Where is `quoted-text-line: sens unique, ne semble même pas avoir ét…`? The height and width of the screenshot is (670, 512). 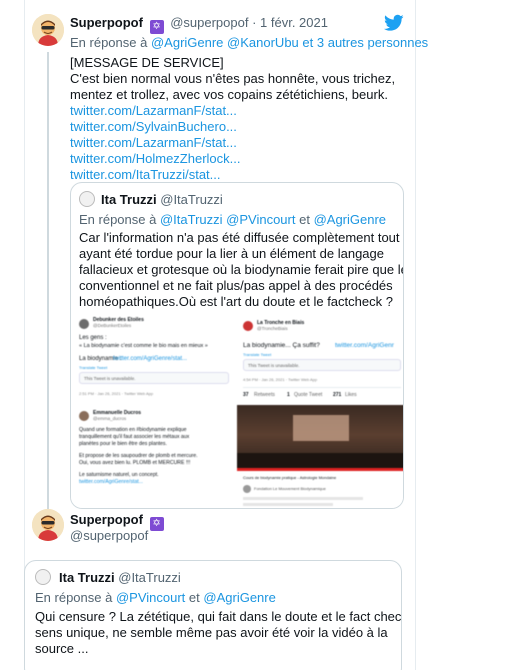 quoted-text-line: sens unique, ne semble même pas avoir ét… is located at coordinates (211, 632).